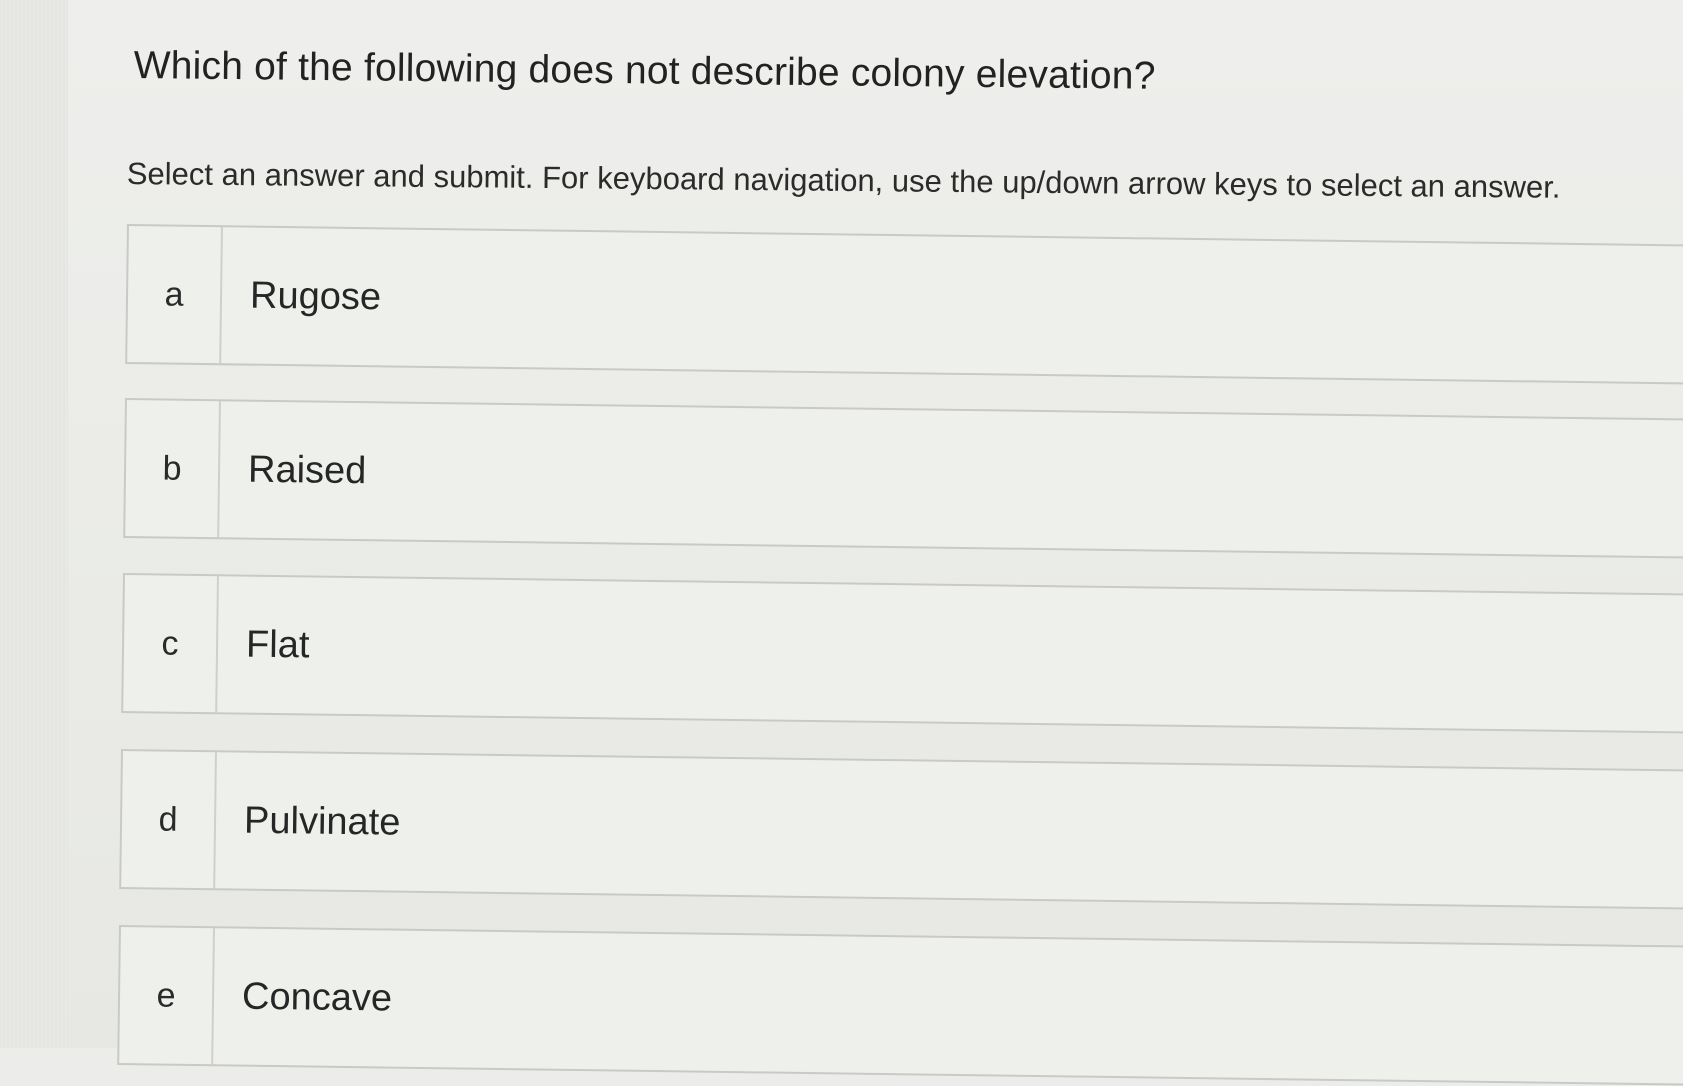  What do you see at coordinates (171, 644) in the screenshot?
I see `option-letter: c` at bounding box center [171, 644].